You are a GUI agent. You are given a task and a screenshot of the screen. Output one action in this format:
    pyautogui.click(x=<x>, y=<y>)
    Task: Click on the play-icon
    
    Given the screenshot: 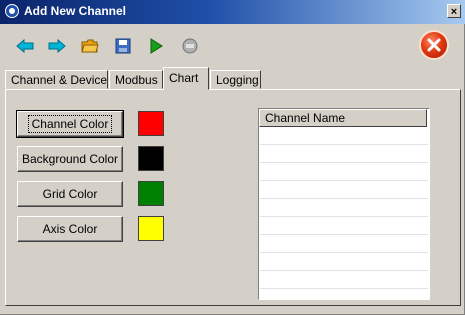 What is the action you would take?
    pyautogui.click(x=156, y=46)
    